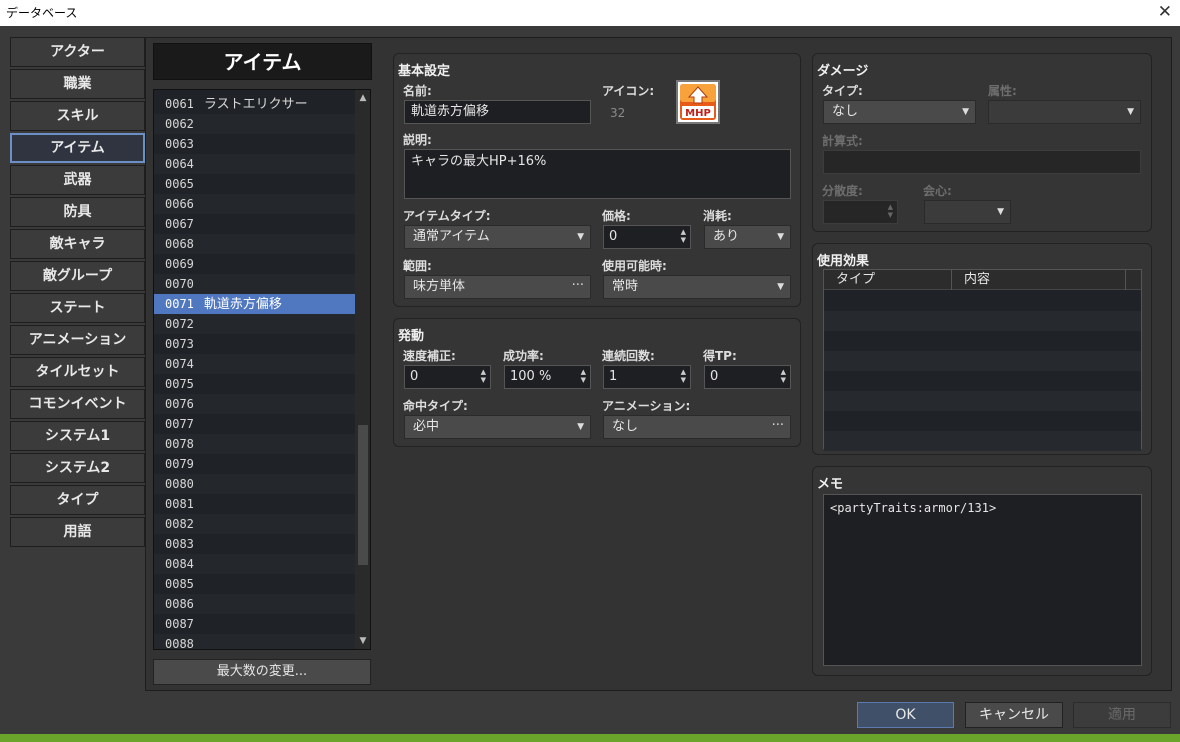 This screenshot has height=742, width=1180. What do you see at coordinates (254, 304) in the screenshot?
I see `list-item: 0071 軌道赤方偏移` at bounding box center [254, 304].